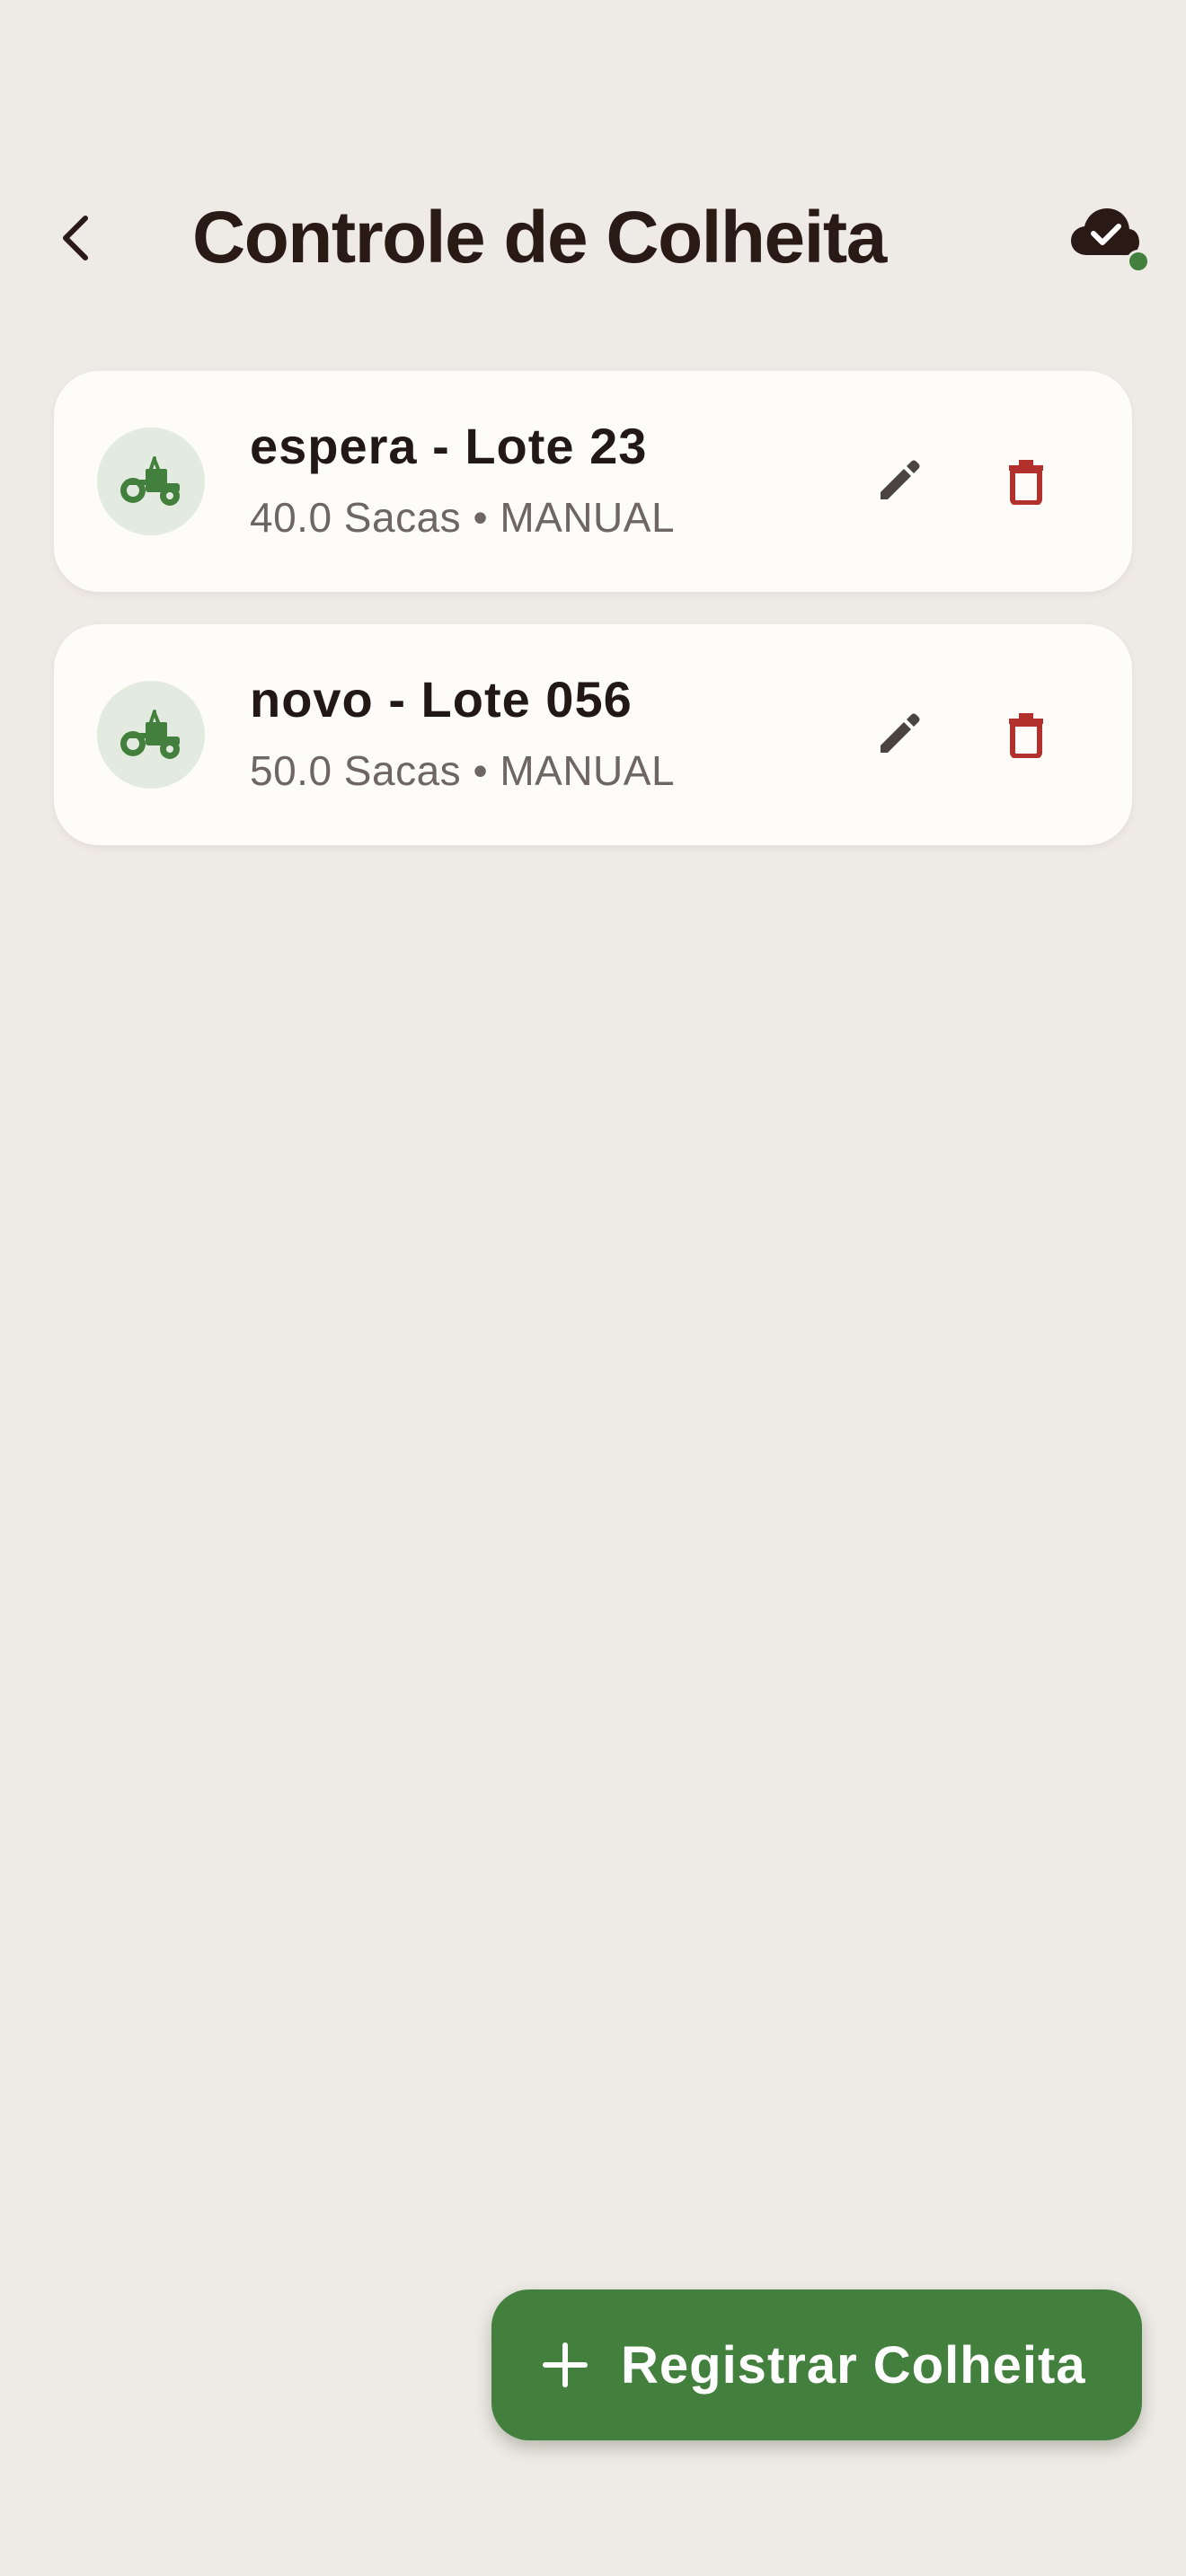 This screenshot has width=1186, height=2576. I want to click on app-header: Controle de Colheita, so click(593, 242).